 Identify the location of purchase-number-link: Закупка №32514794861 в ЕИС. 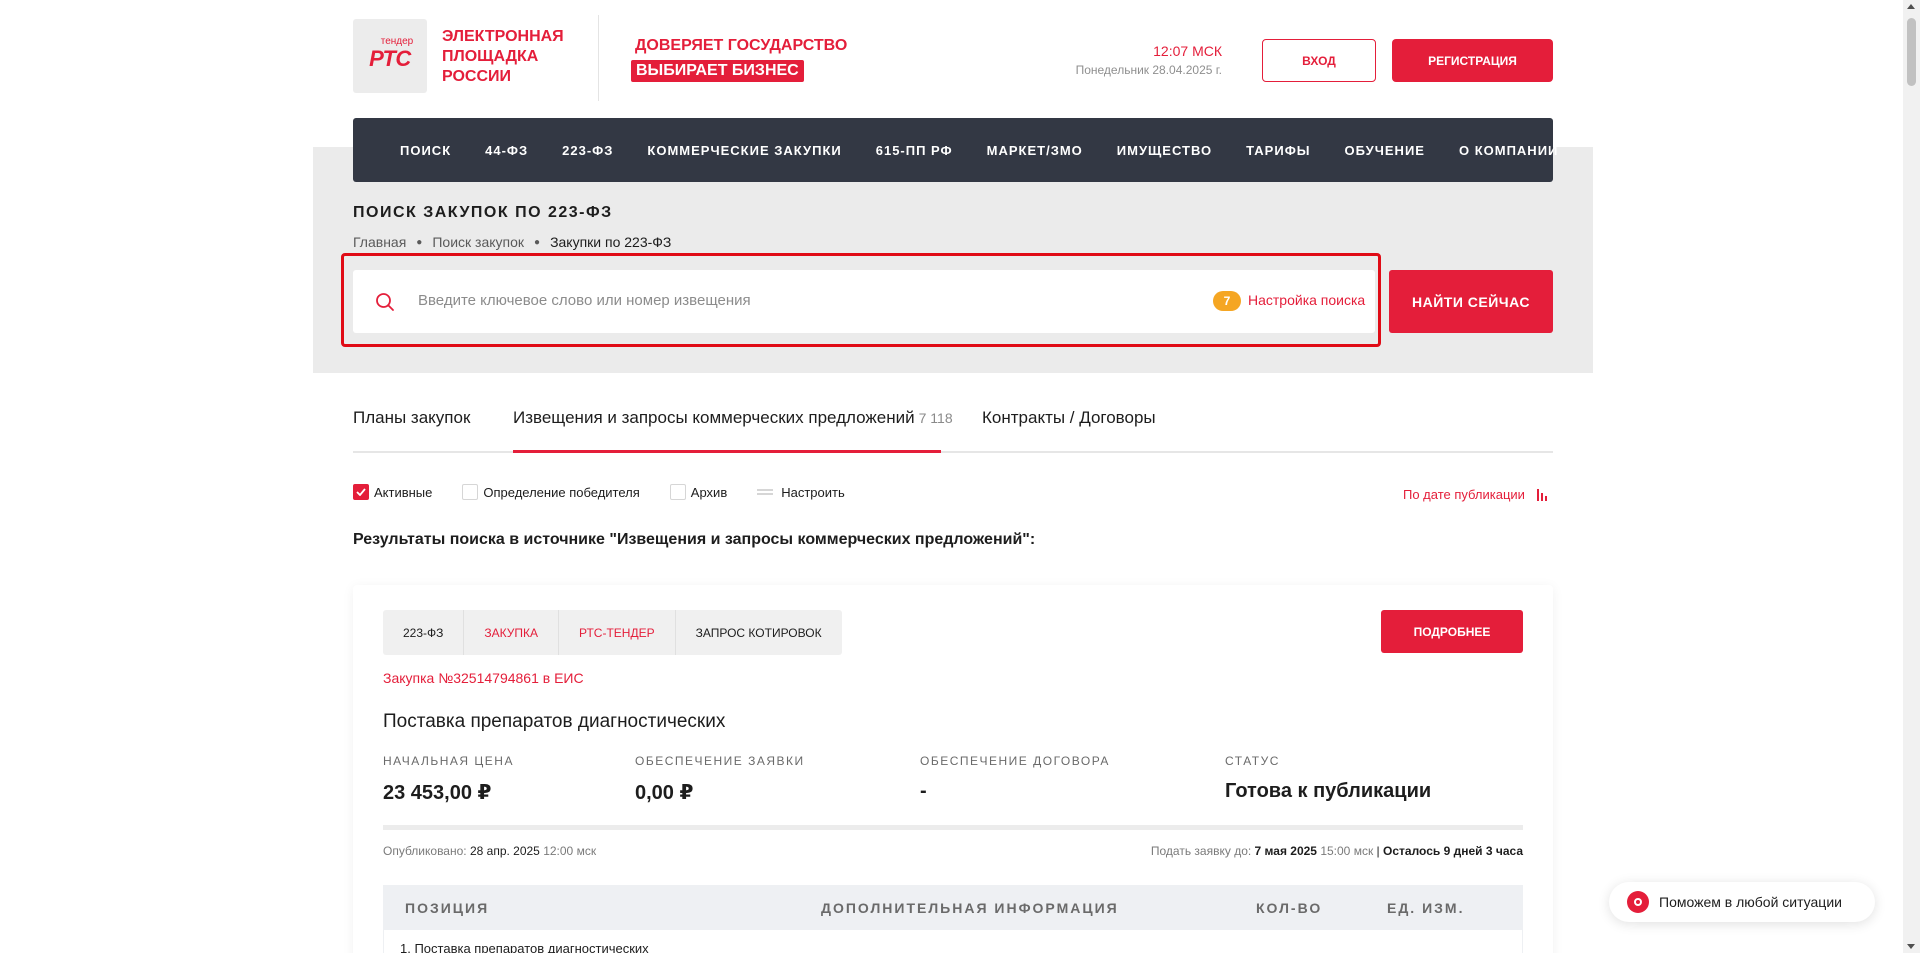
(483, 678).